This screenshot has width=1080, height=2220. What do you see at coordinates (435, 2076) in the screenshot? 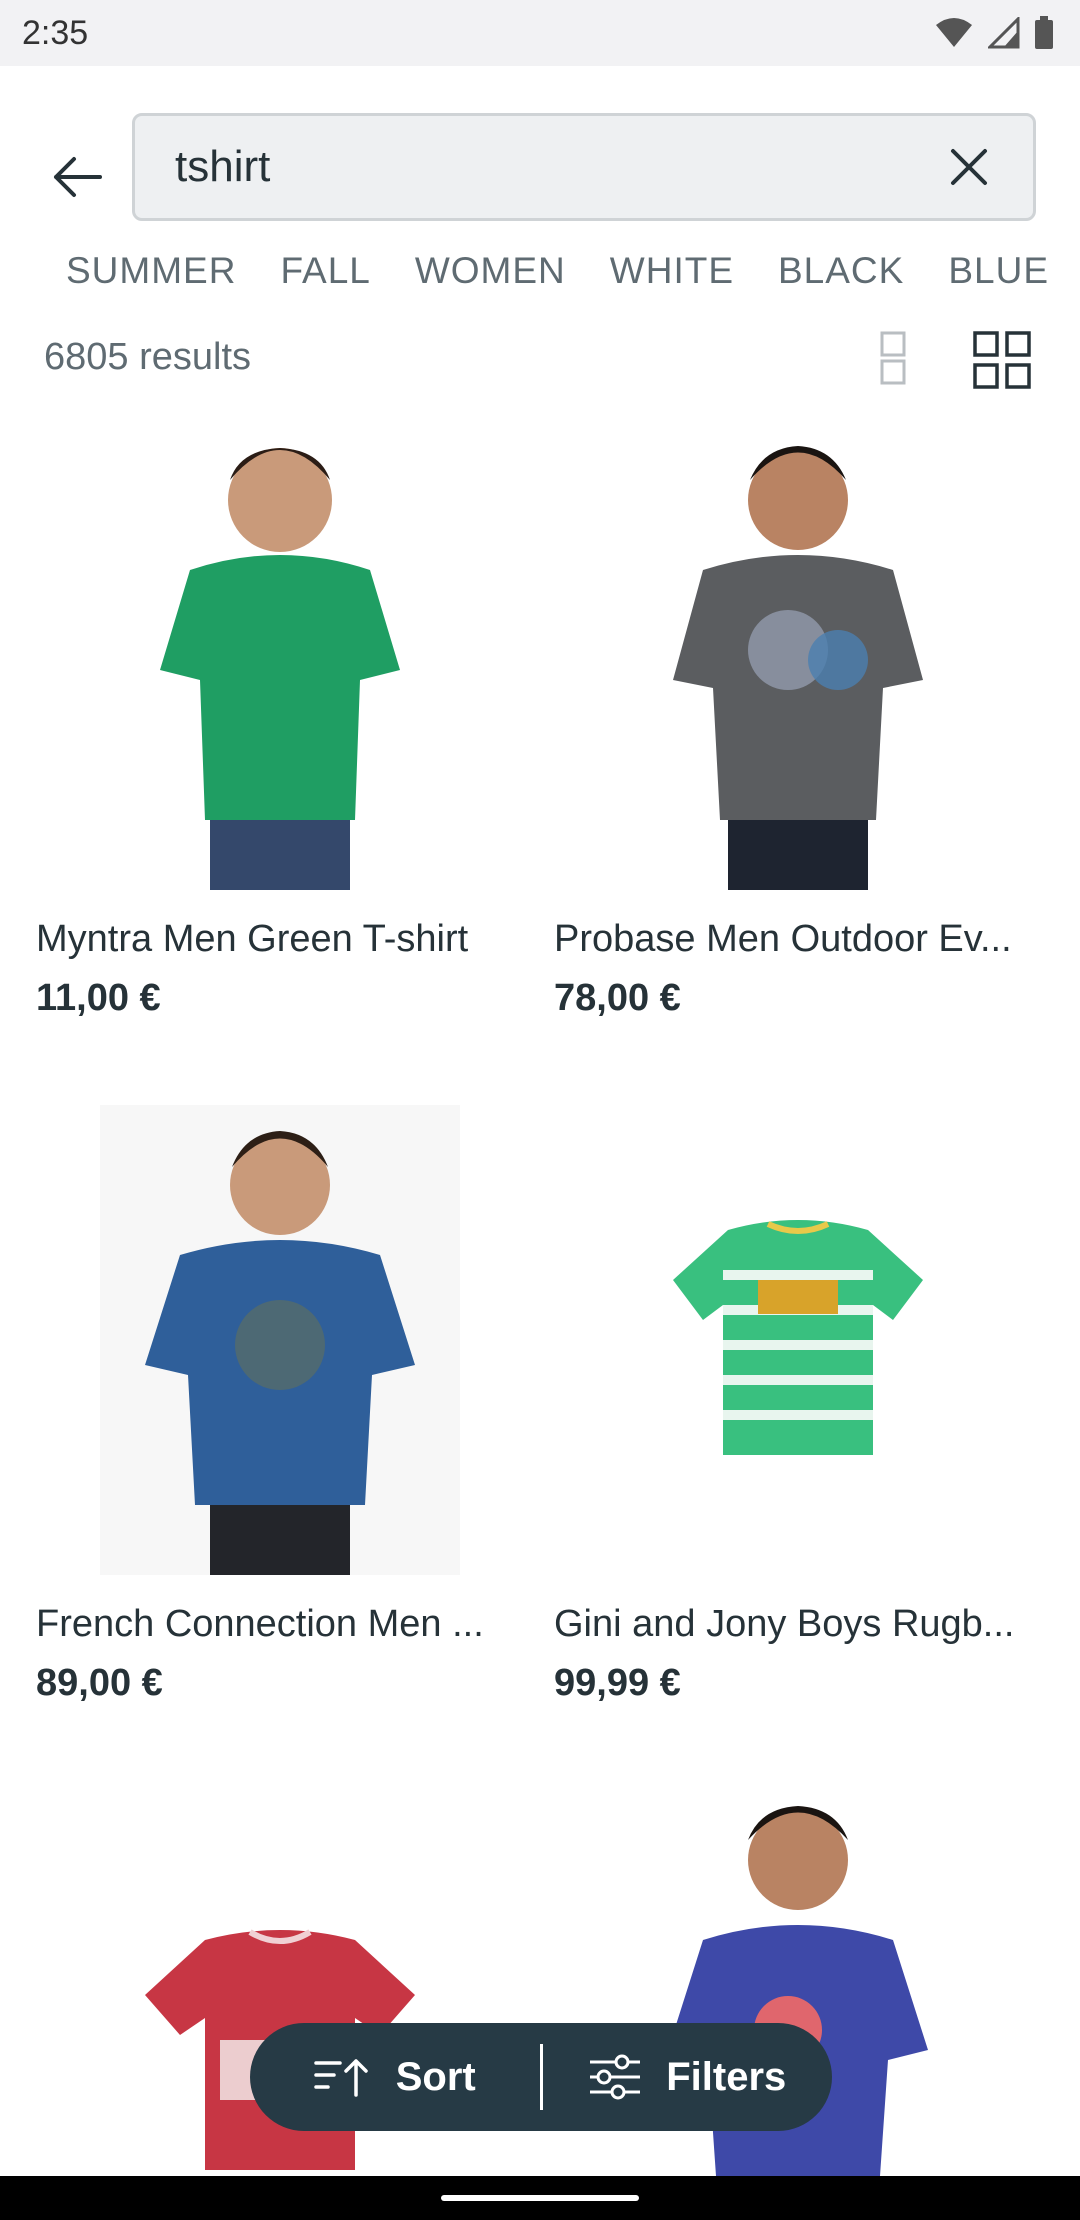
I see `sort-label: Sort` at bounding box center [435, 2076].